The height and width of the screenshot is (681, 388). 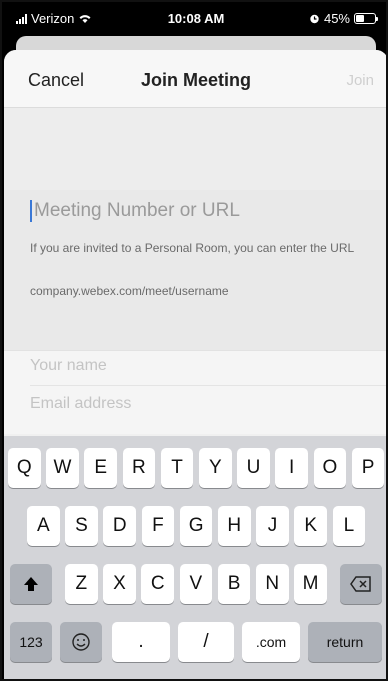 What do you see at coordinates (360, 18) in the screenshot?
I see `battery-fill` at bounding box center [360, 18].